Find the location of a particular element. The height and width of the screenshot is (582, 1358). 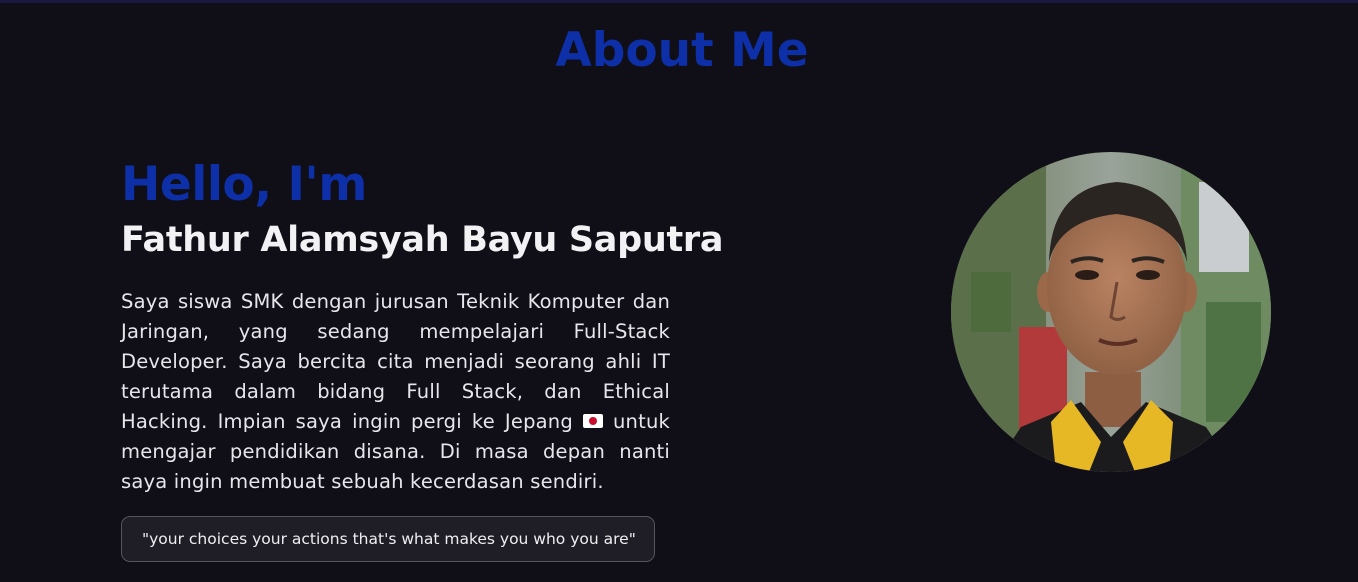

profile-photo-illustration is located at coordinates (1111, 312).